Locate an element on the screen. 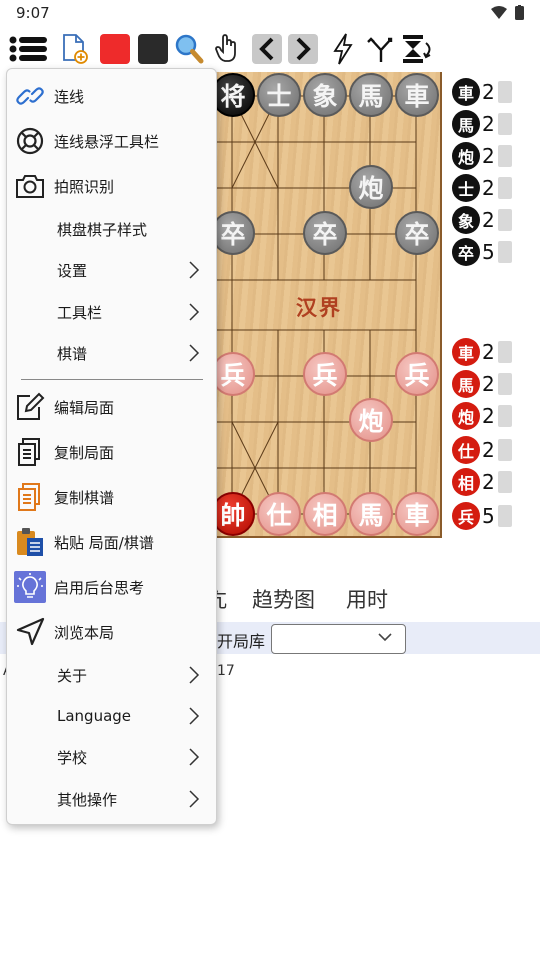  captured-black-row: 車 2 is located at coordinates (482, 92).